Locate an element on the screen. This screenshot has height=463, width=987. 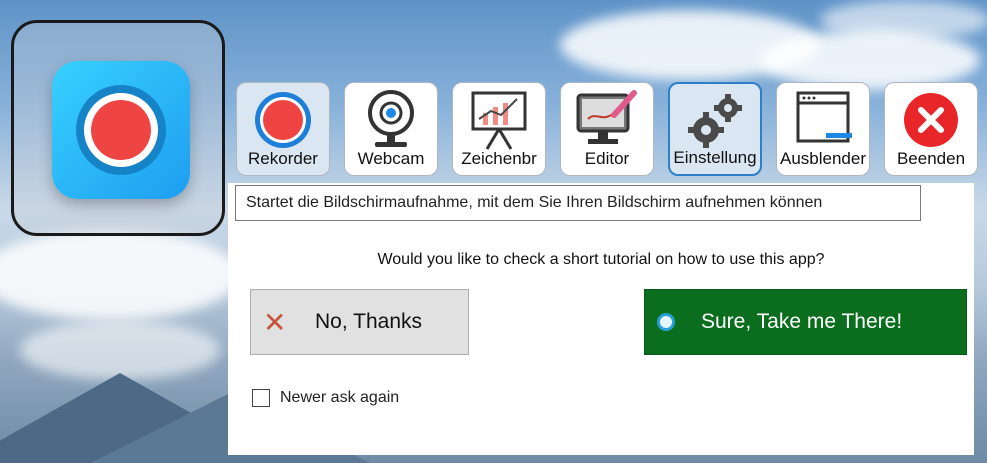
record-app-icon is located at coordinates (121, 130).